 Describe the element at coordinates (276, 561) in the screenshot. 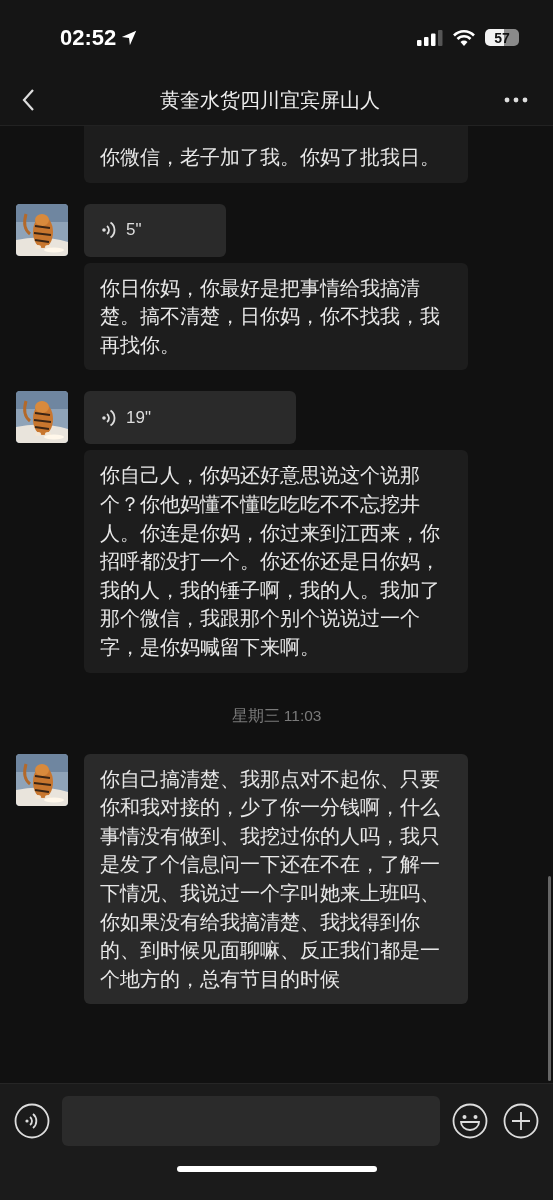

I see `message-bubble: 你自己人，你妈还好意思说这个说那个？你他妈懂不懂吃吃吃不不忘挖井人。你连是你妈，你过来到江西来，你招呼都没打一个。你还你还是日你妈，我的人，我的锤子啊，我的人。我加了那个微信，我跟那个别个说说过一个字，是你妈喊留下来啊。` at that location.